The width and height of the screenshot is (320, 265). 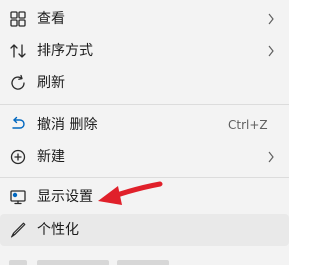 I want to click on annotation-arrow, so click(x=130, y=194).